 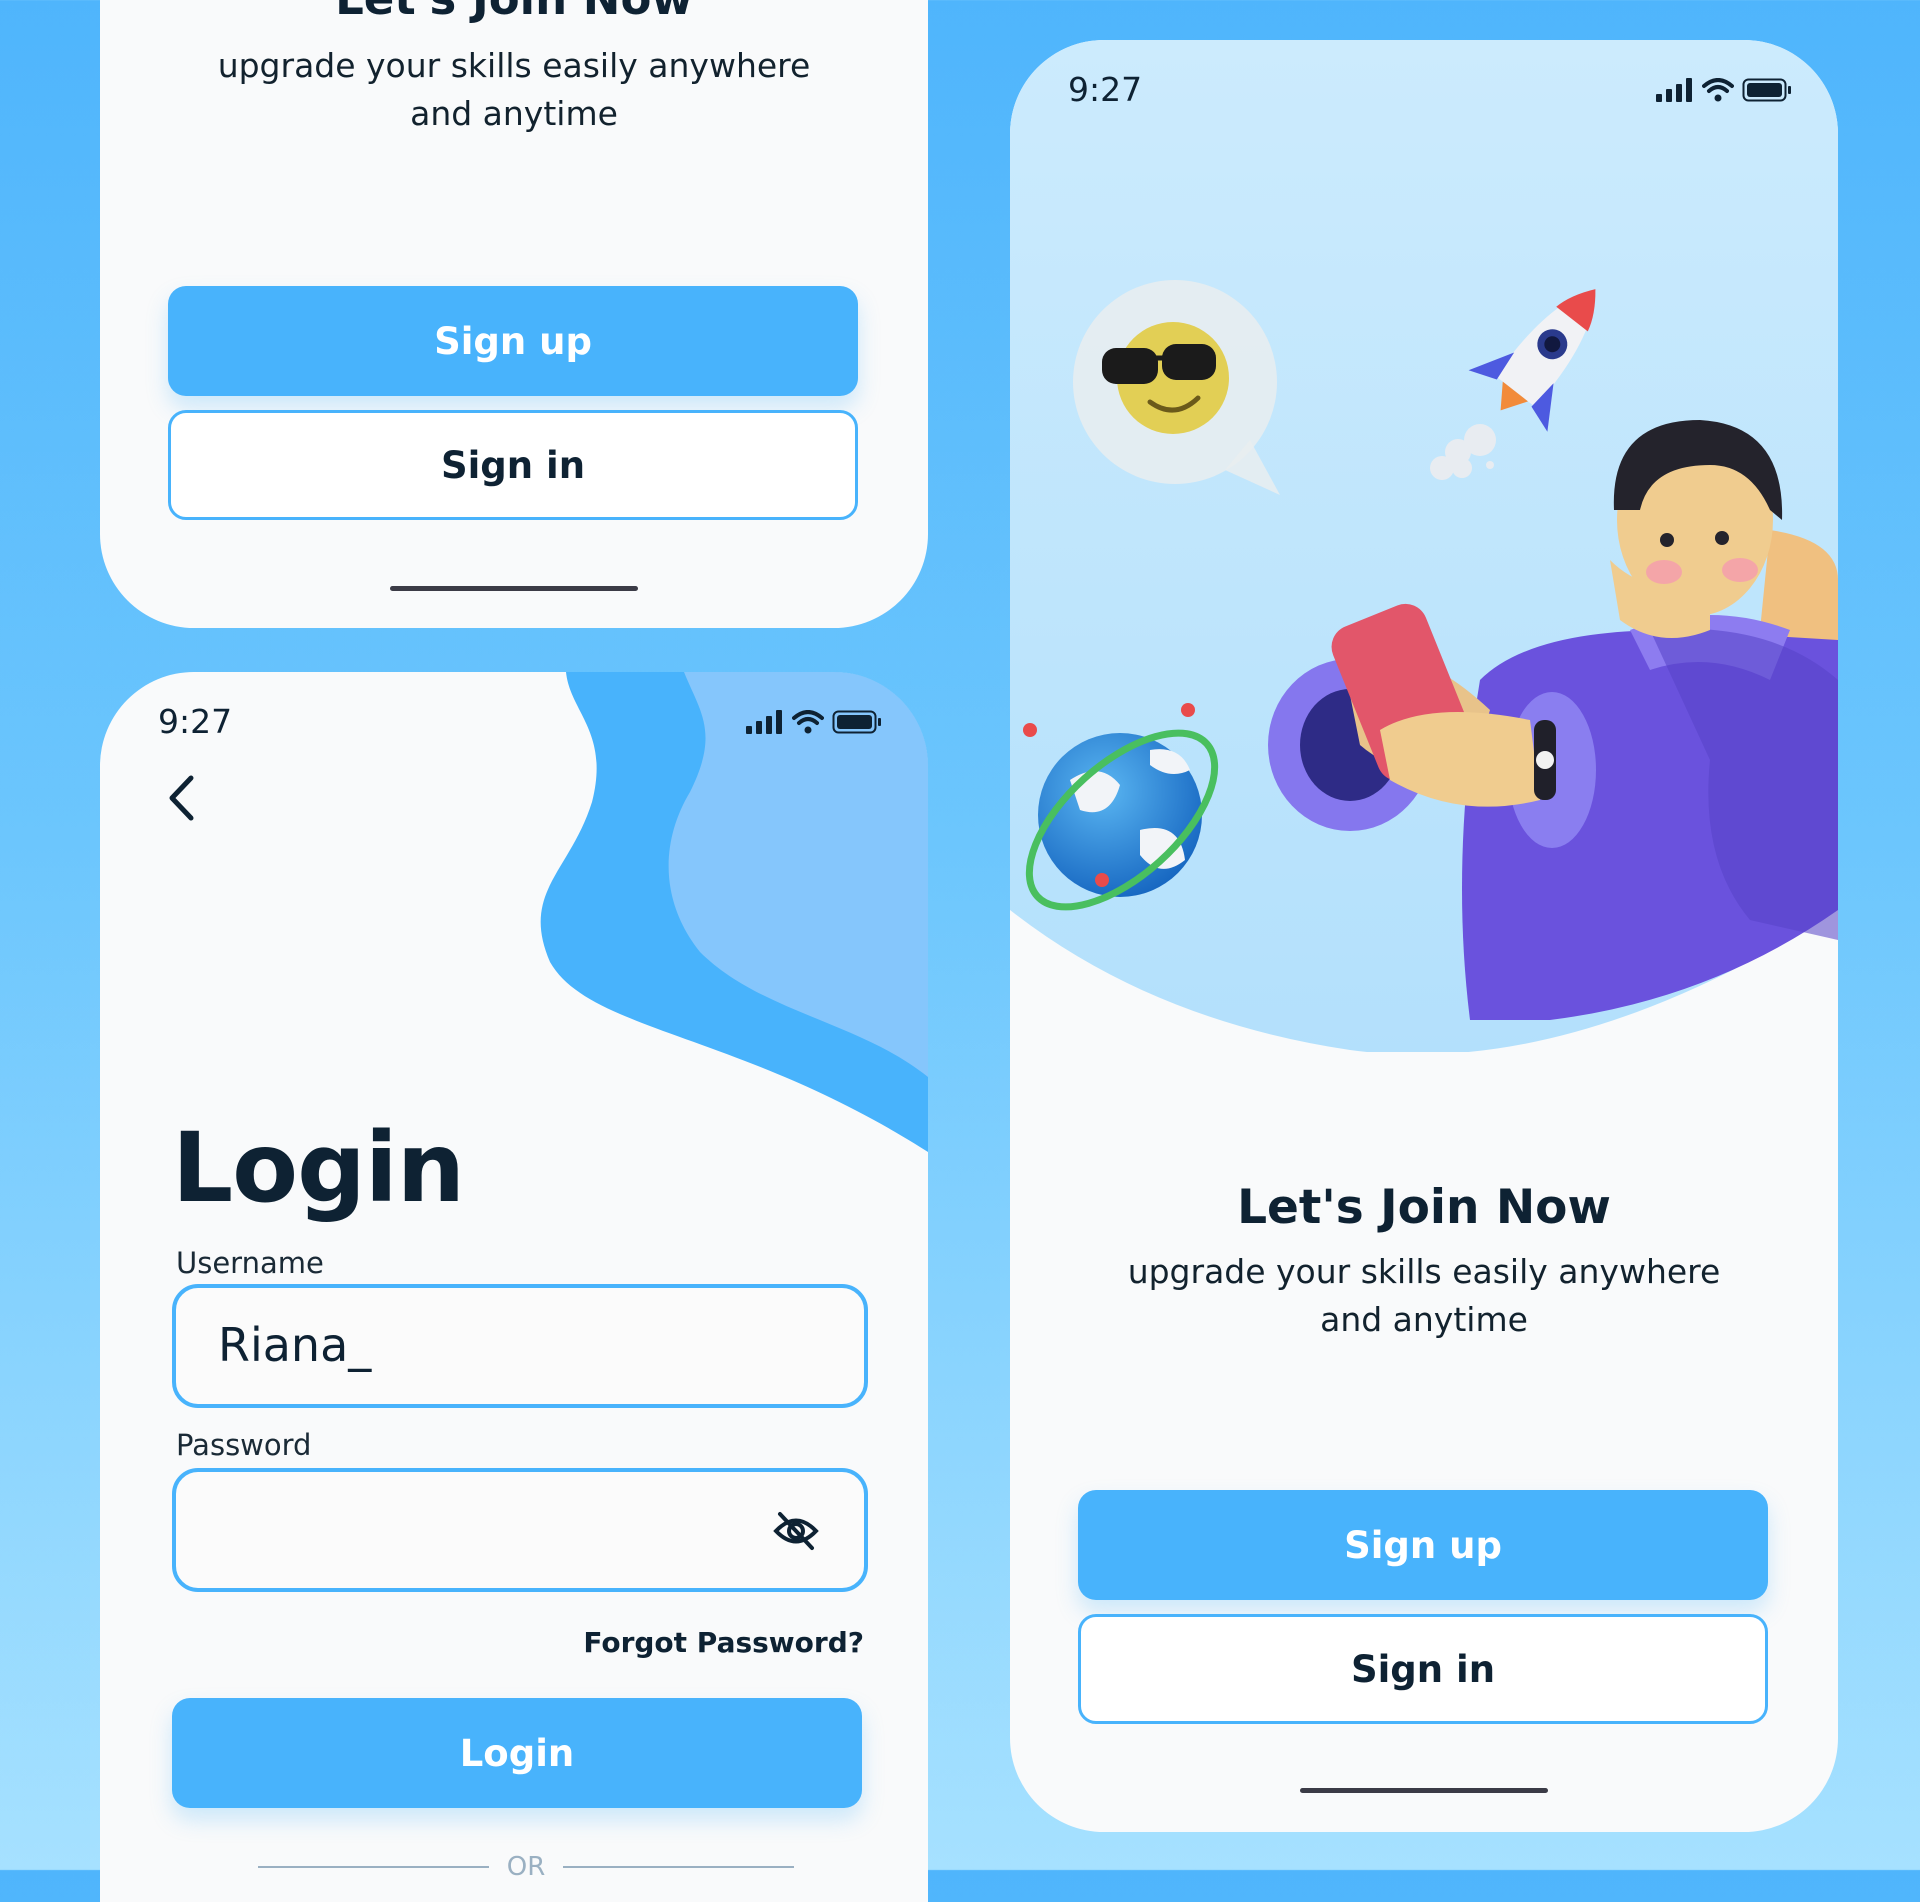 I want to click on password-field, so click(x=520, y=1530).